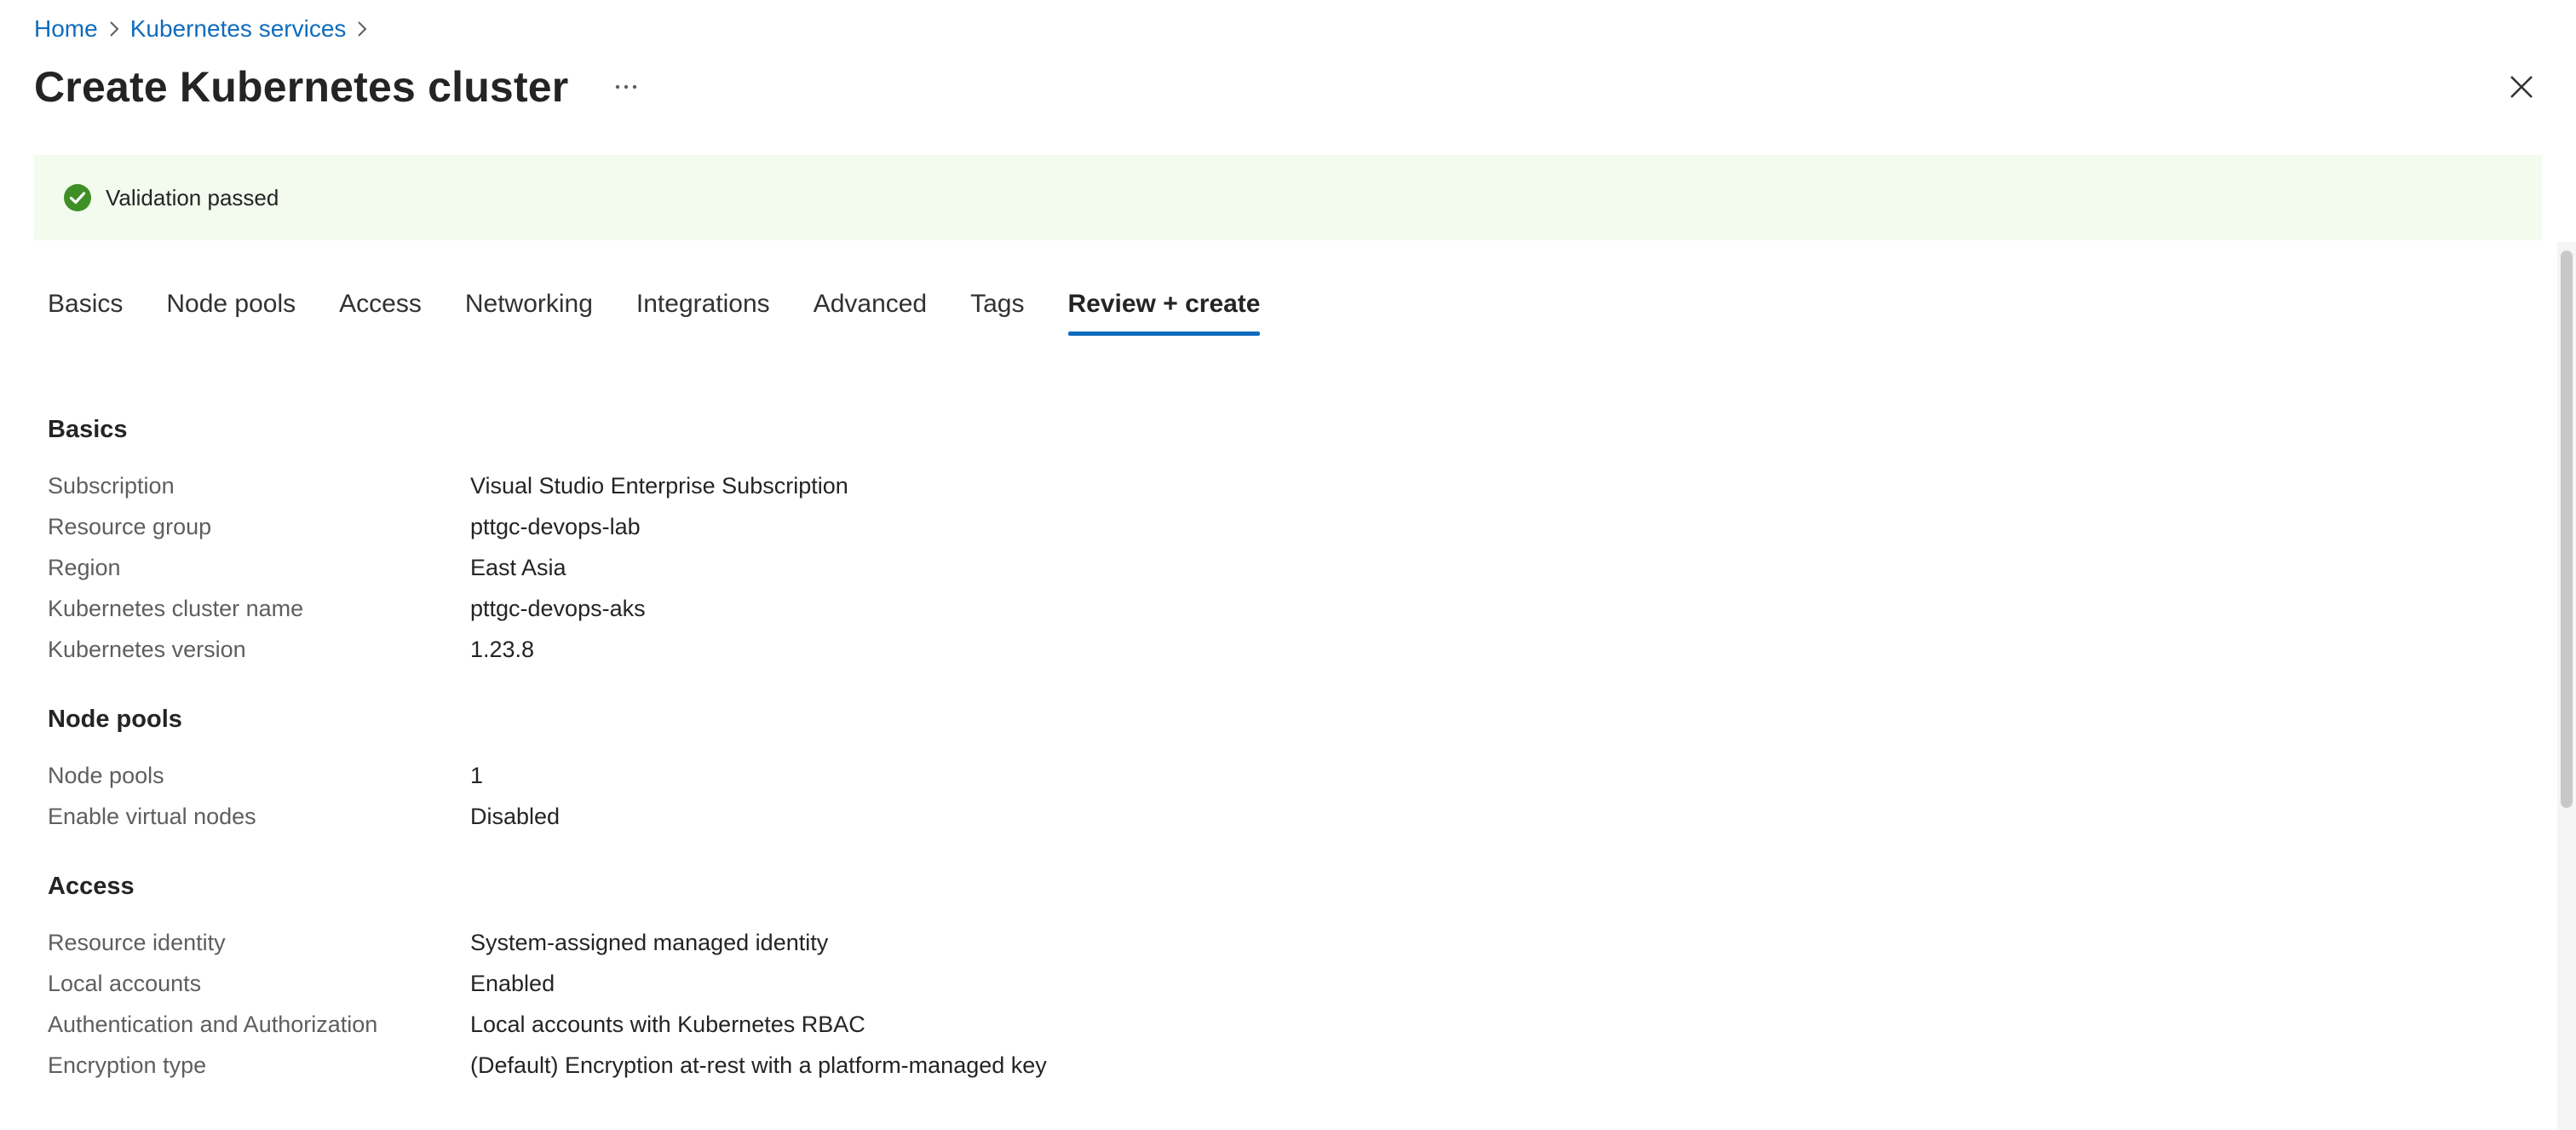 The image size is (2576, 1130). Describe the element at coordinates (137, 942) in the screenshot. I see `row-label: Resource identity` at that location.